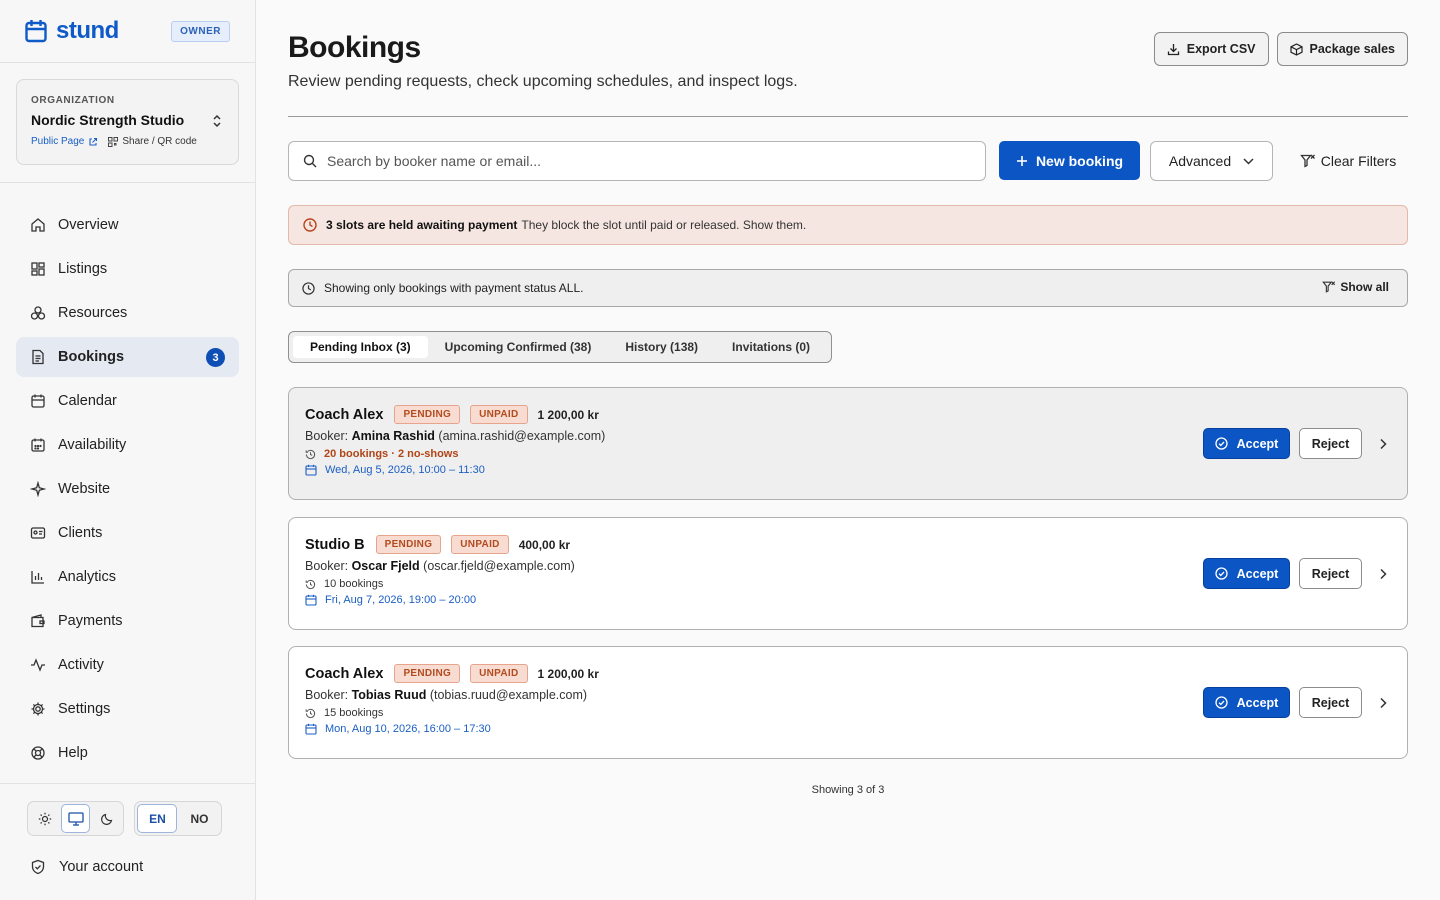 The width and height of the screenshot is (1440, 900). What do you see at coordinates (127, 533) in the screenshot?
I see `sidebar-item-clients: Clients` at bounding box center [127, 533].